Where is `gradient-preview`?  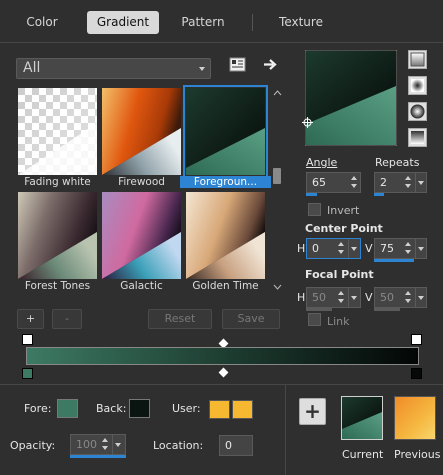 gradient-preview is located at coordinates (351, 98).